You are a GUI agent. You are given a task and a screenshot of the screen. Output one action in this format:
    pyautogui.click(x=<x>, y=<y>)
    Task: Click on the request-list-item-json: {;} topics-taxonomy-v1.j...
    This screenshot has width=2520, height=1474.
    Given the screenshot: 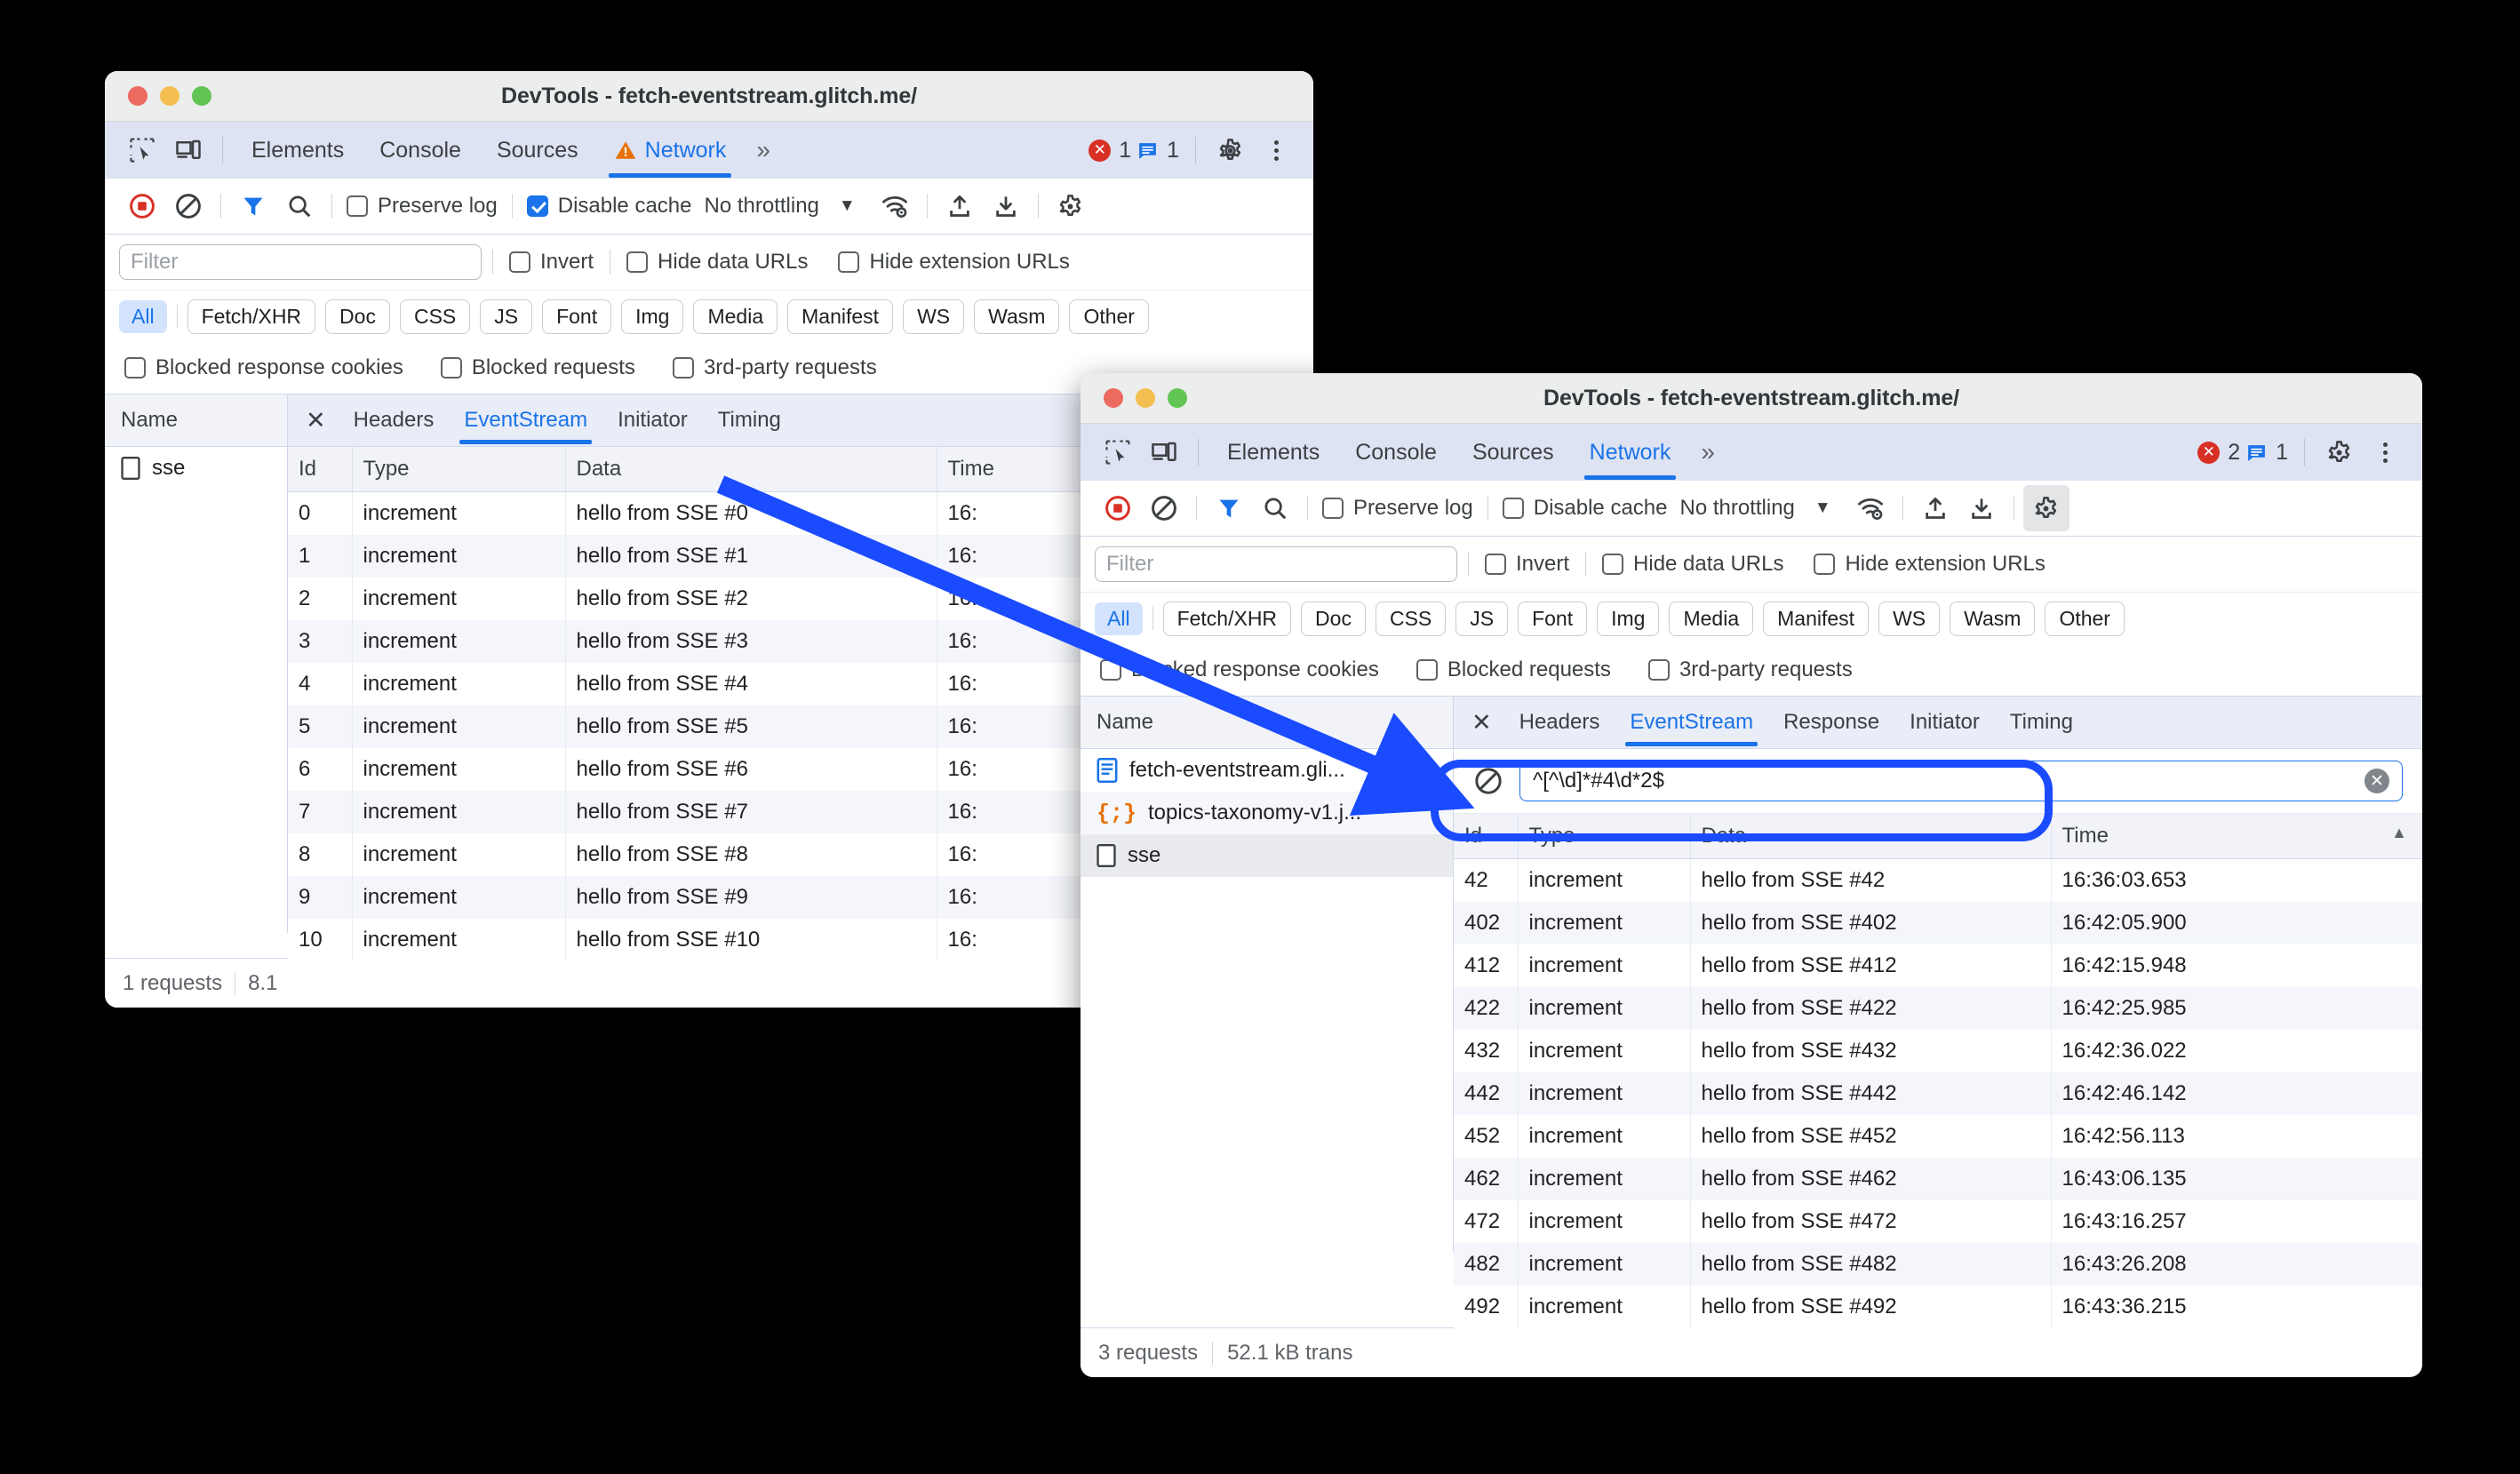 What is the action you would take?
    pyautogui.click(x=1267, y=813)
    